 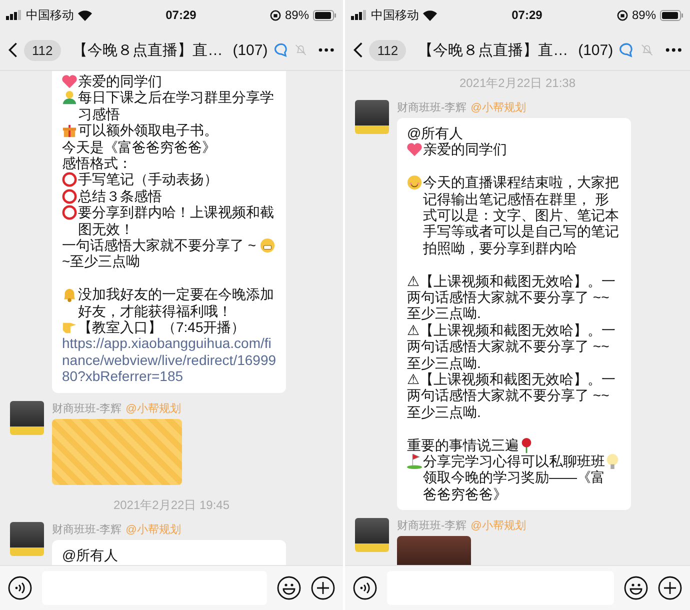 I want to click on message-text: 今天是《富爸爸穷爸爸》, so click(x=139, y=147).